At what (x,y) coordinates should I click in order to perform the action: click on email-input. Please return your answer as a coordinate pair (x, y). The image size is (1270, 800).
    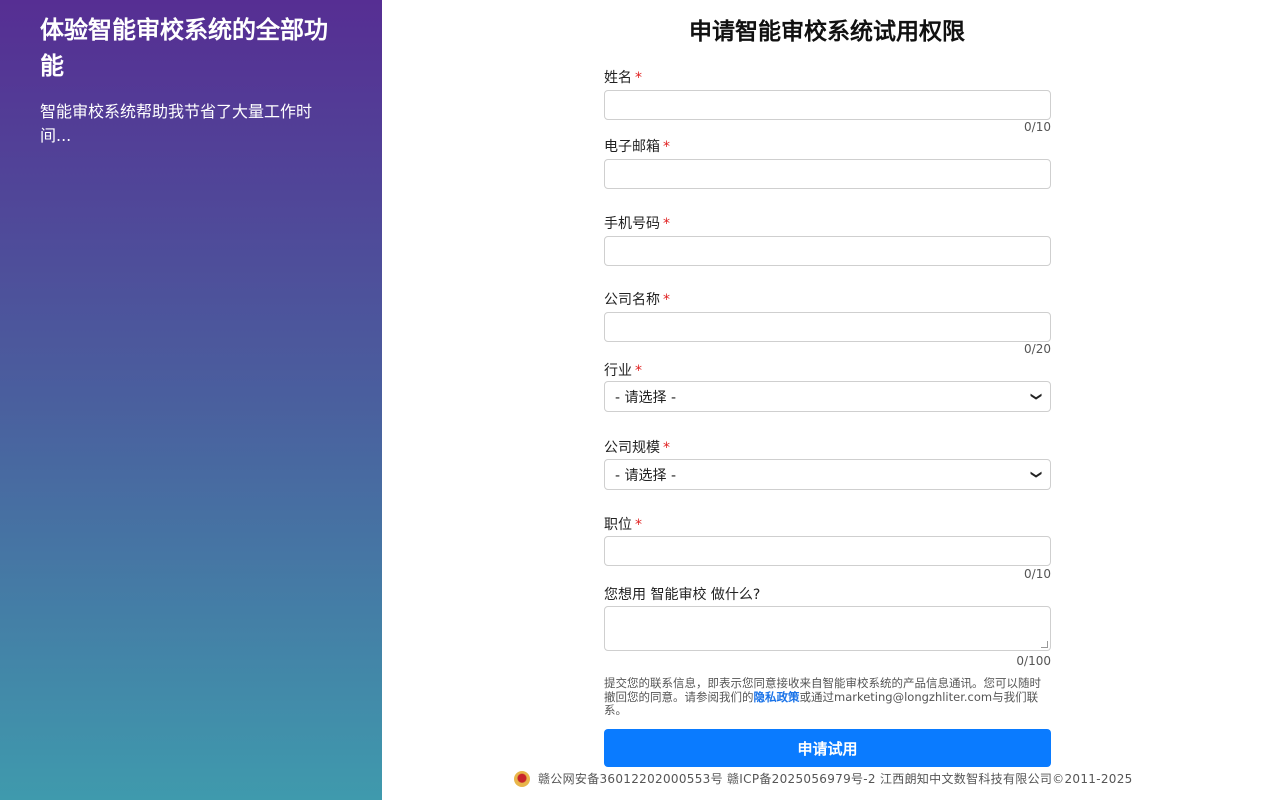
    Looking at the image, I should click on (827, 174).